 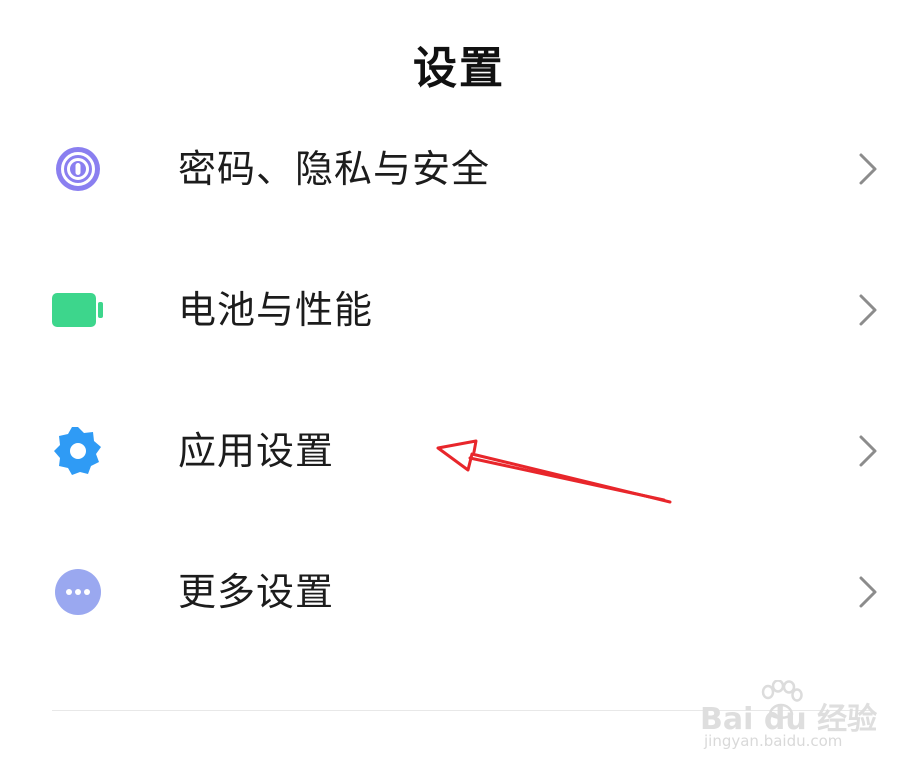 What do you see at coordinates (334, 169) in the screenshot?
I see `settings-item-label: 密码、隐私与安全` at bounding box center [334, 169].